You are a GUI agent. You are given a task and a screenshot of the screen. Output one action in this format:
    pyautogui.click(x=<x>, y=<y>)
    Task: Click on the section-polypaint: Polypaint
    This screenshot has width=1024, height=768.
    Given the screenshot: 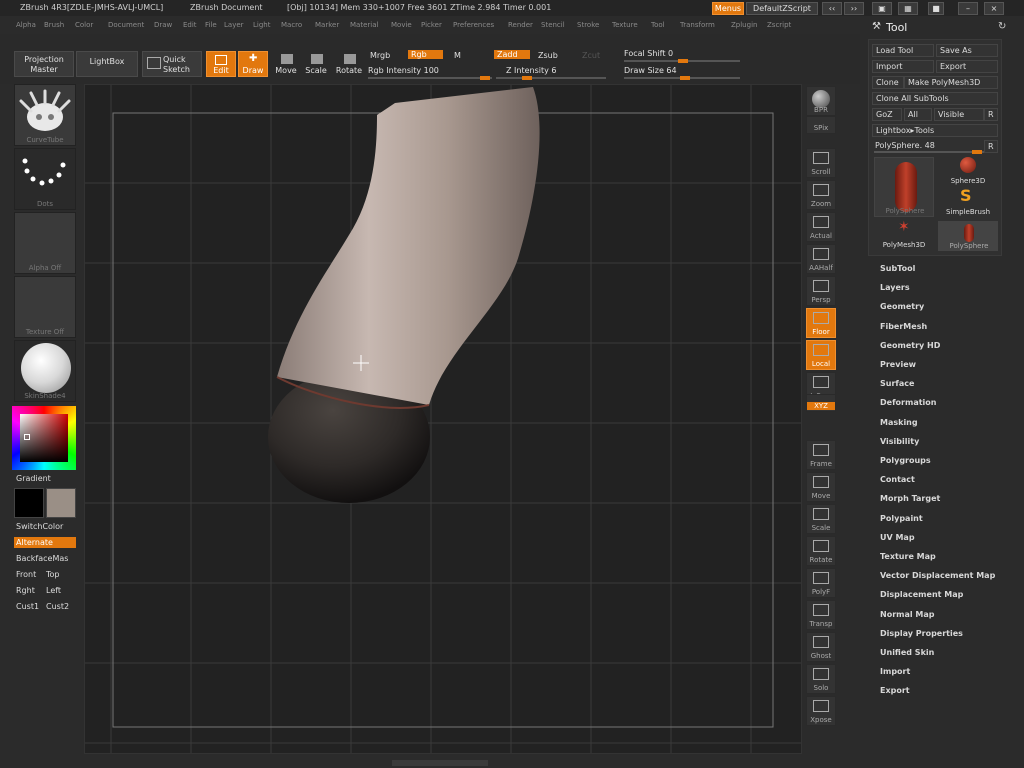 What is the action you would take?
    pyautogui.click(x=901, y=518)
    